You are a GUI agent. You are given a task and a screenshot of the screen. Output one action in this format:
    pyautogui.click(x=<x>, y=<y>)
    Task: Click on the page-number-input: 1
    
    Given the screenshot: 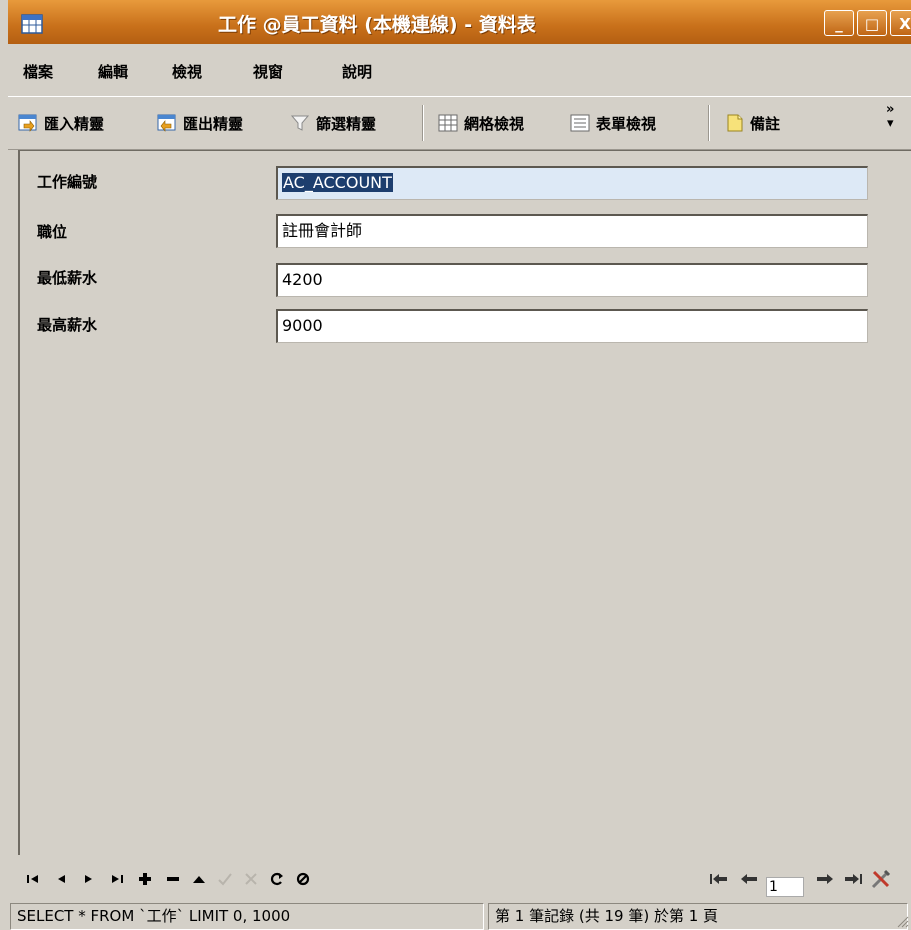 What is the action you would take?
    pyautogui.click(x=785, y=887)
    